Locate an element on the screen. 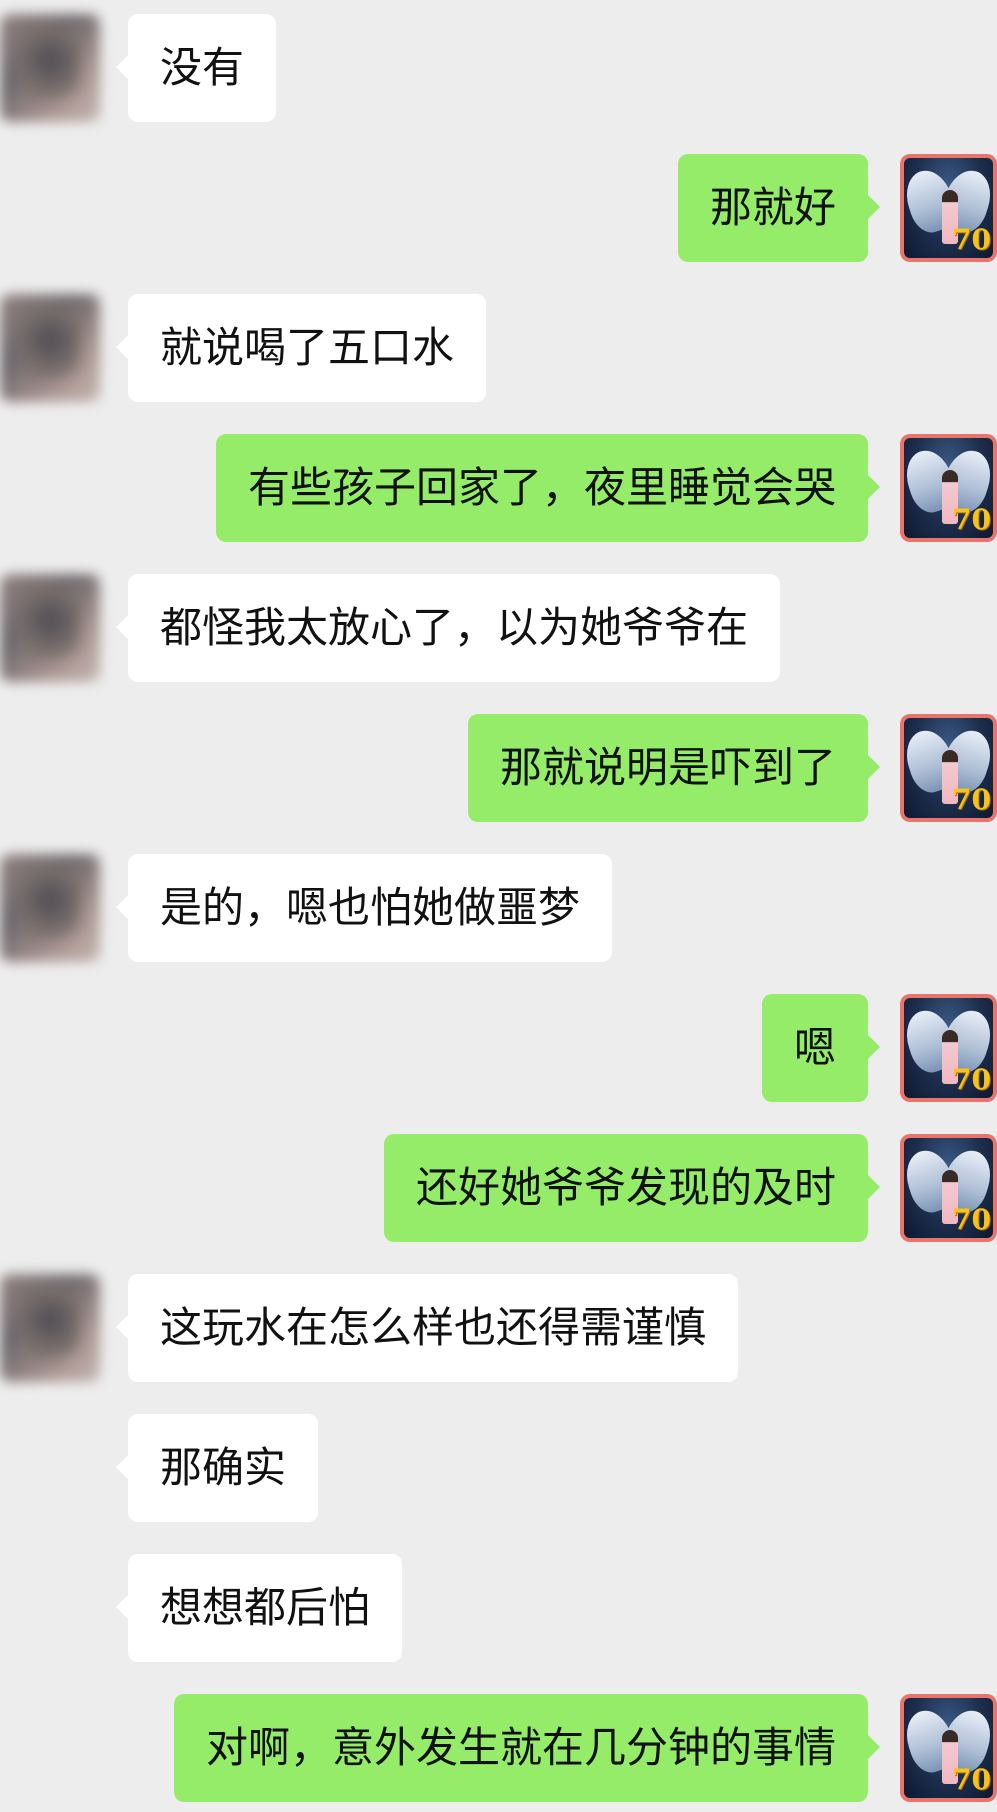  message-row-sent: 那就好 70 is located at coordinates (498, 208).